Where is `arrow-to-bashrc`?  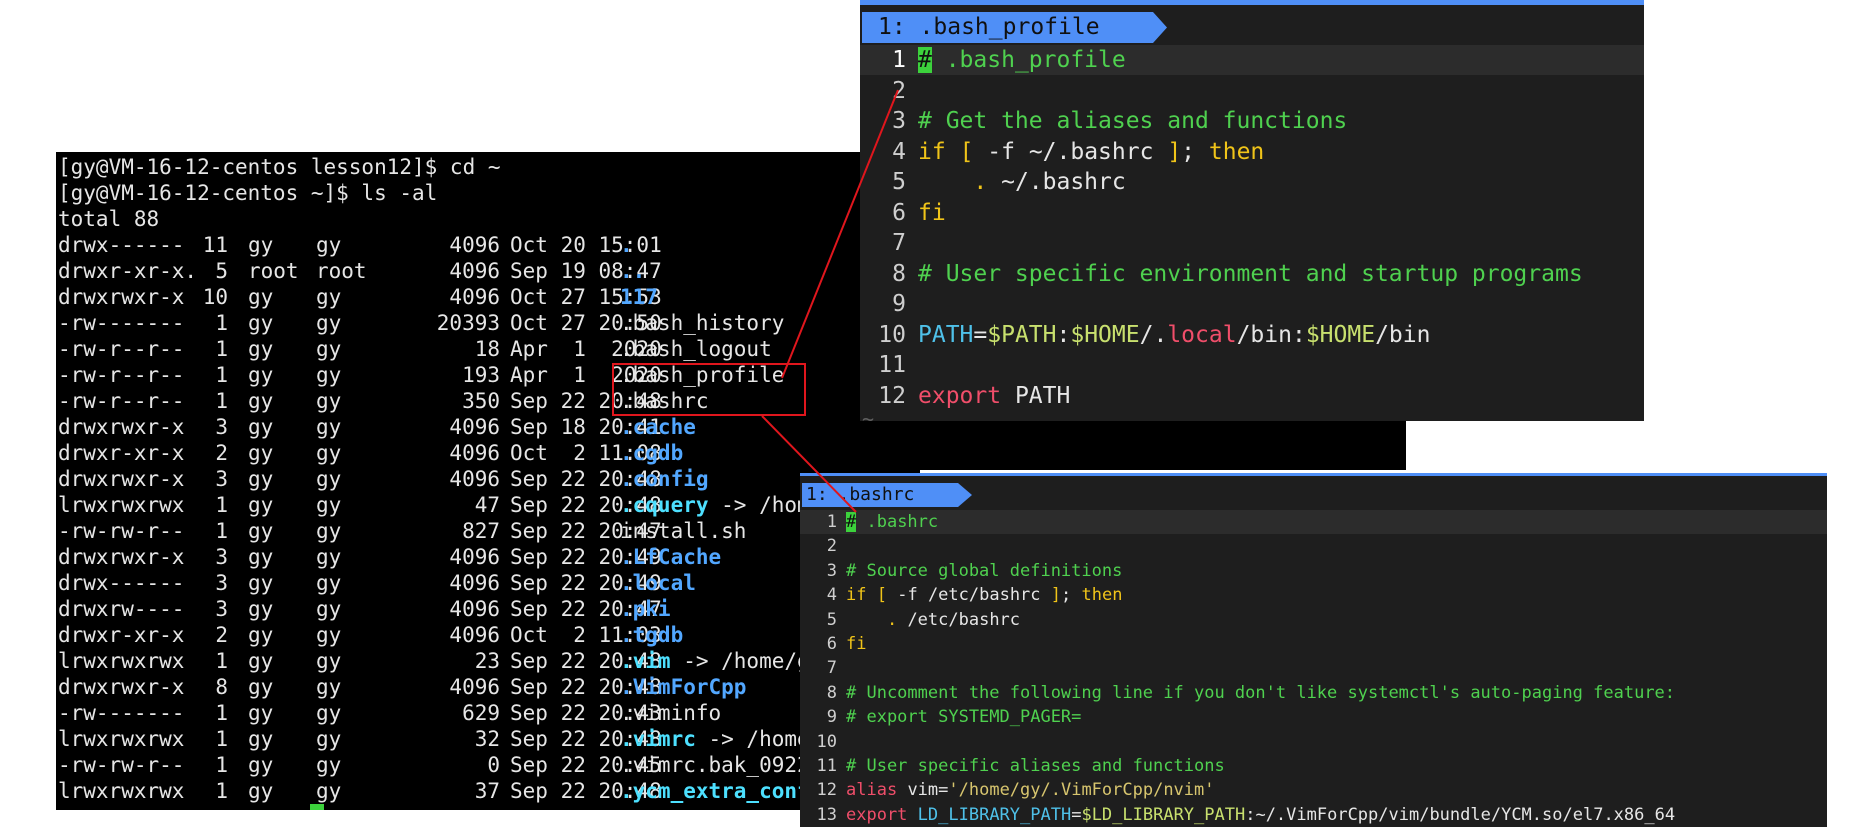
arrow-to-bashrc is located at coordinates (809, 464).